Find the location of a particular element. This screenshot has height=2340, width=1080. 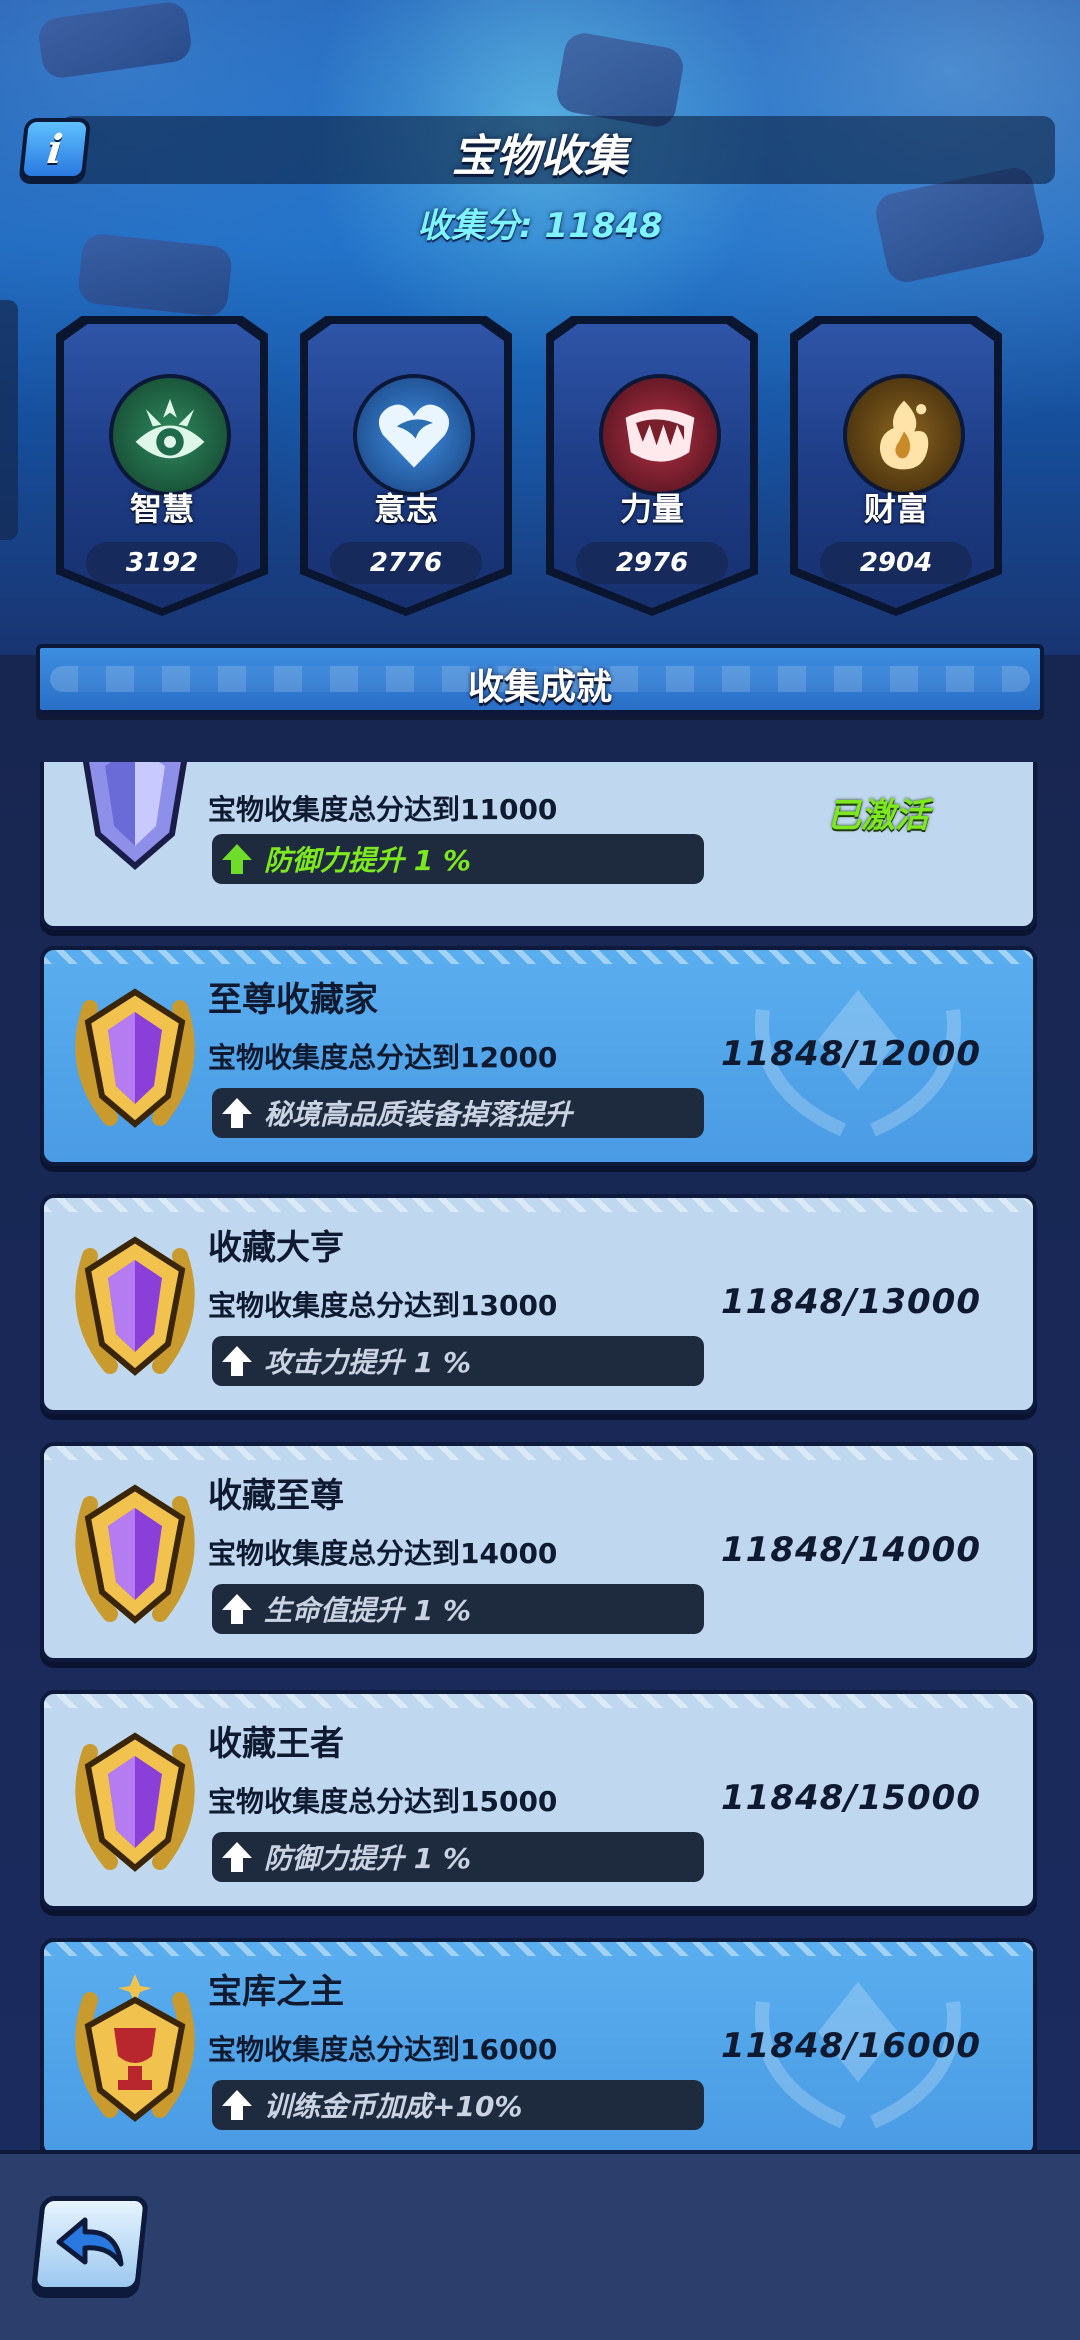

achievement-reward: 秘境高品质装备掉落提升 is located at coordinates (458, 1113).